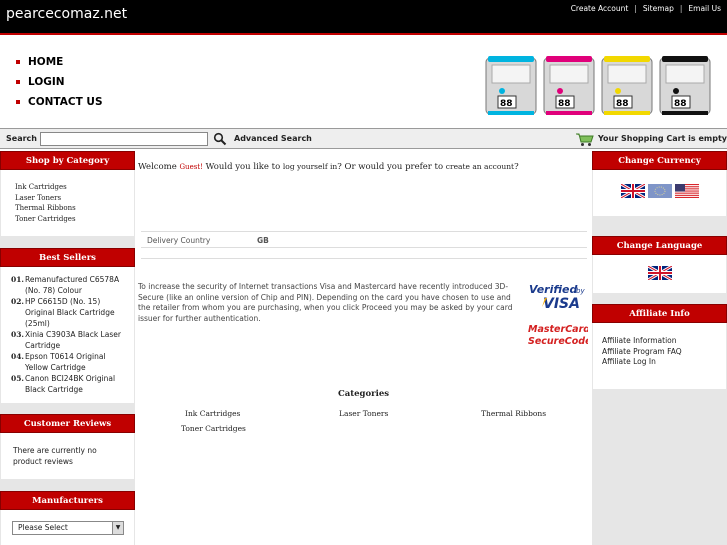 This screenshot has height=545, width=727. Describe the element at coordinates (704, 8) in the screenshot. I see `email-us-link: Email Us` at that location.